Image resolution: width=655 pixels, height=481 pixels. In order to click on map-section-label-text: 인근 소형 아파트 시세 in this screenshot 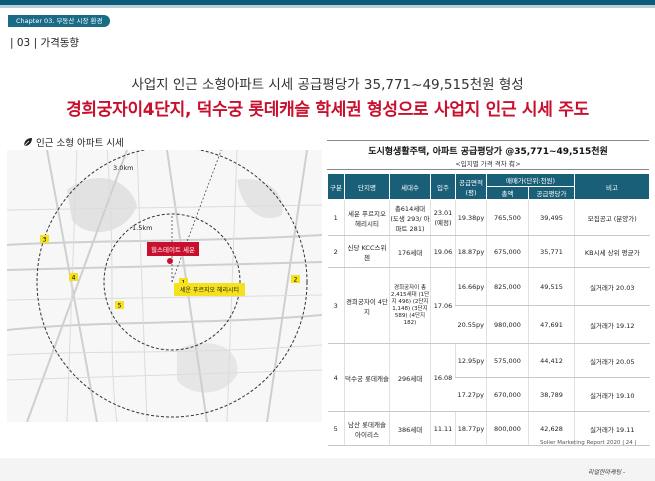, I will do `click(80, 143)`.